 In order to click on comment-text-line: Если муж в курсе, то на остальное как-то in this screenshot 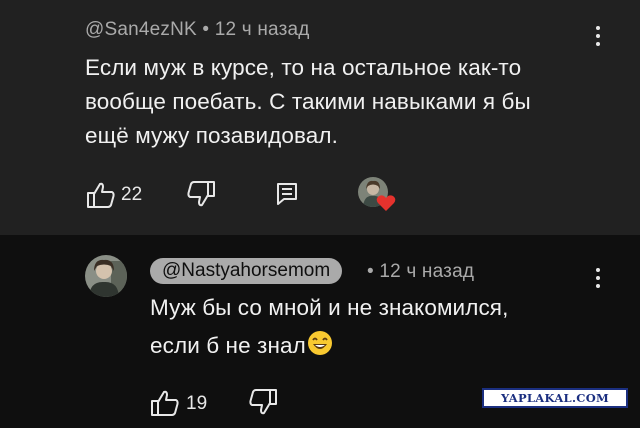, I will do `click(303, 67)`.